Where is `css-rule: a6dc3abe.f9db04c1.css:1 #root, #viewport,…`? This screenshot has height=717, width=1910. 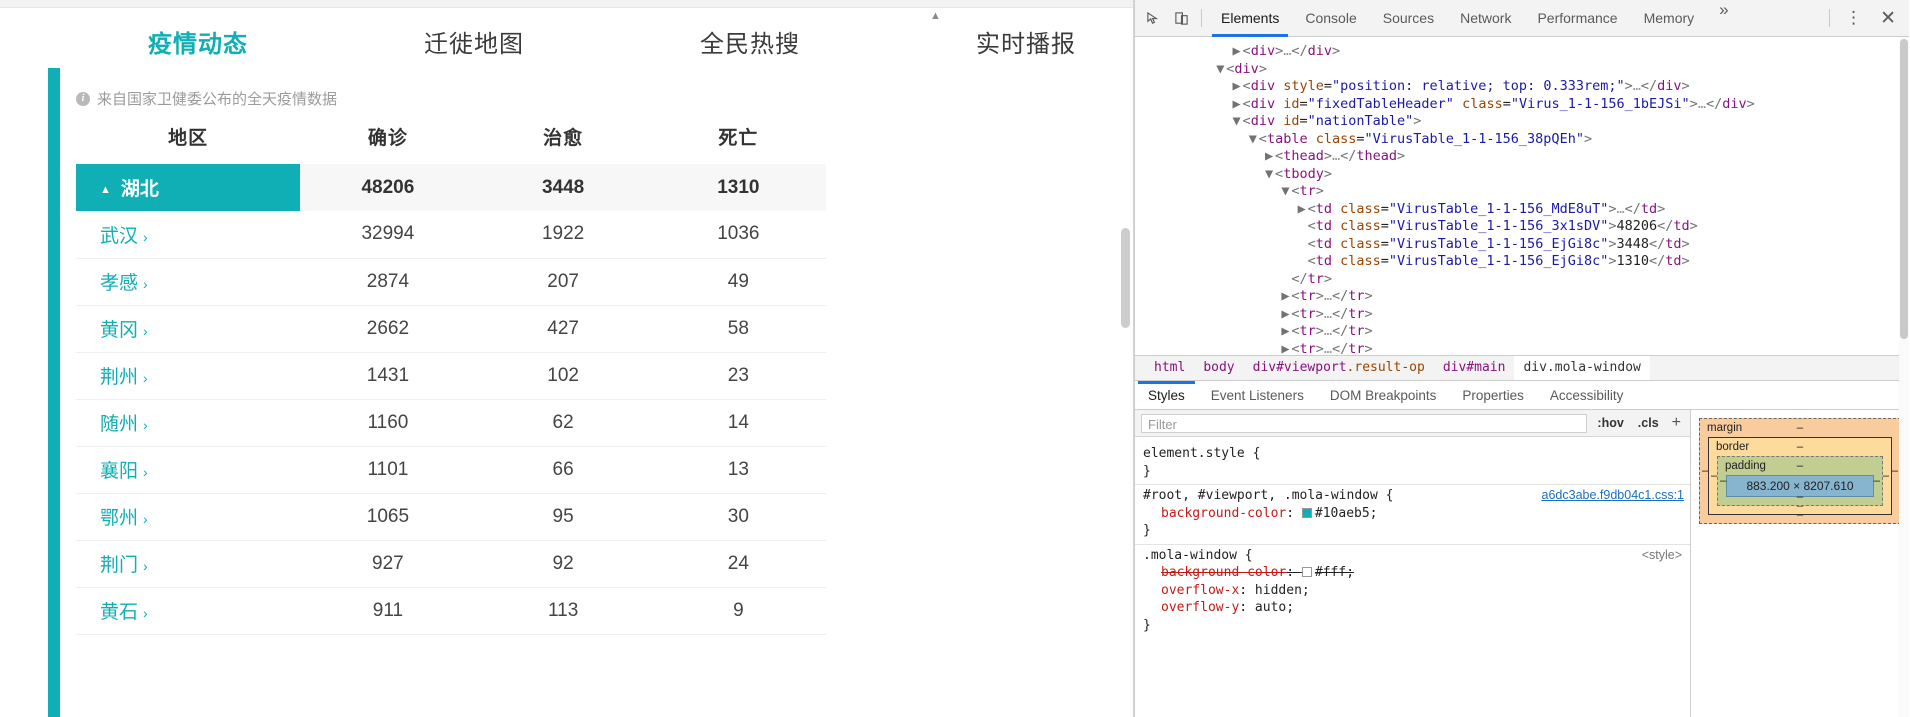 css-rule: a6dc3abe.f9db04c1.css:1 #root, #viewport,… is located at coordinates (1412, 514).